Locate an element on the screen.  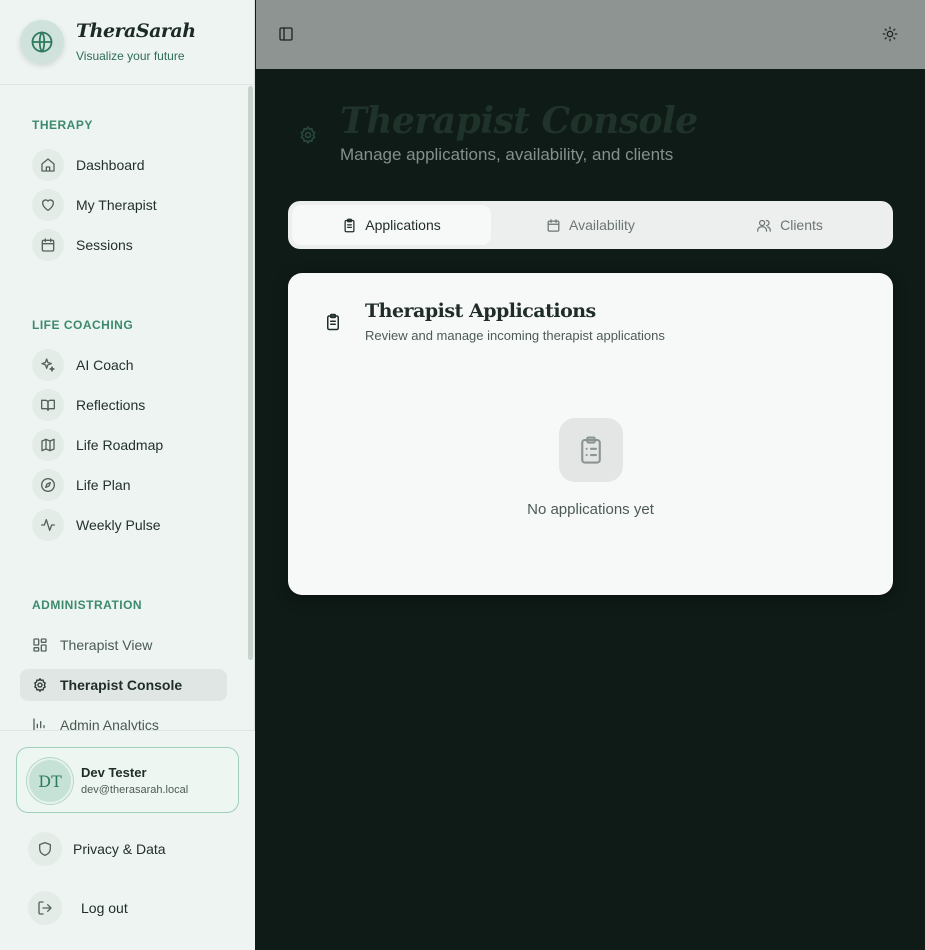
sidebar-item-label: Therapist View is located at coordinates (106, 645).